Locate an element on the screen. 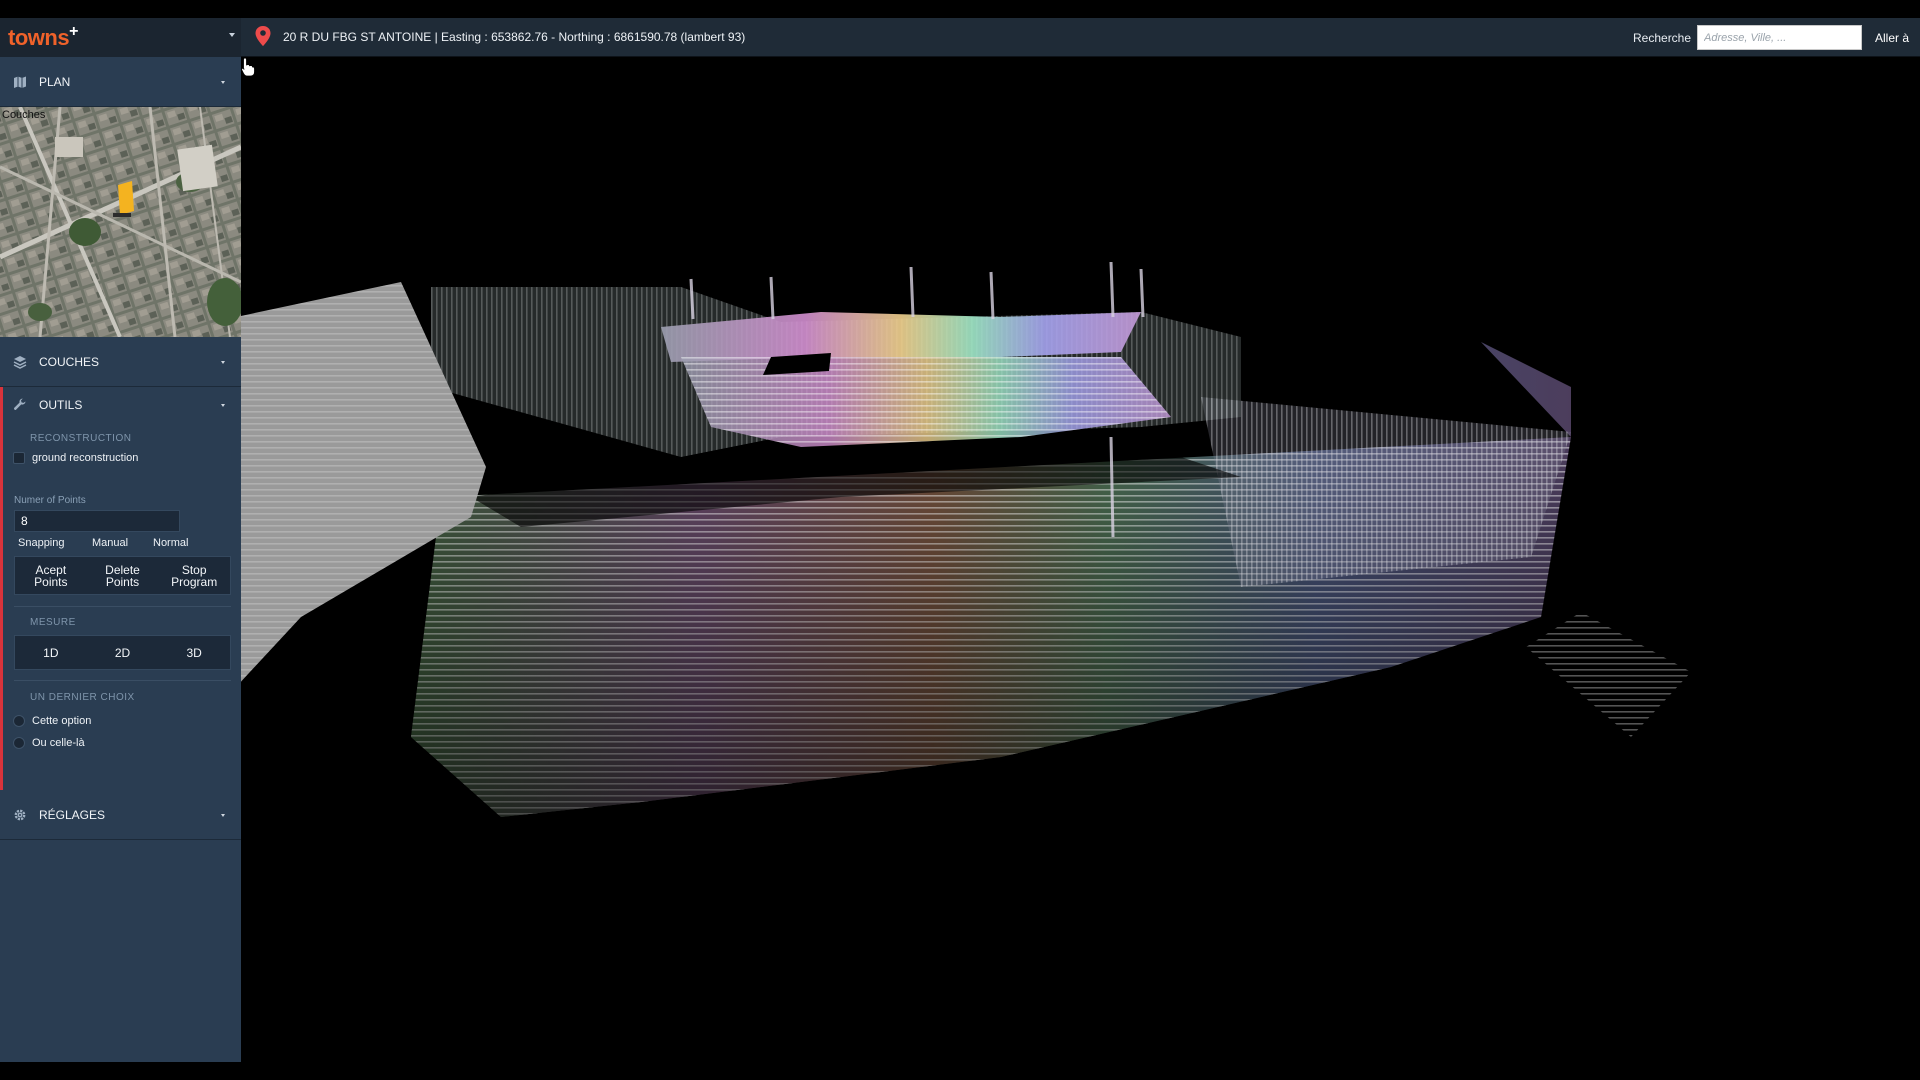  section-outils: OUTILS is located at coordinates (120, 404).